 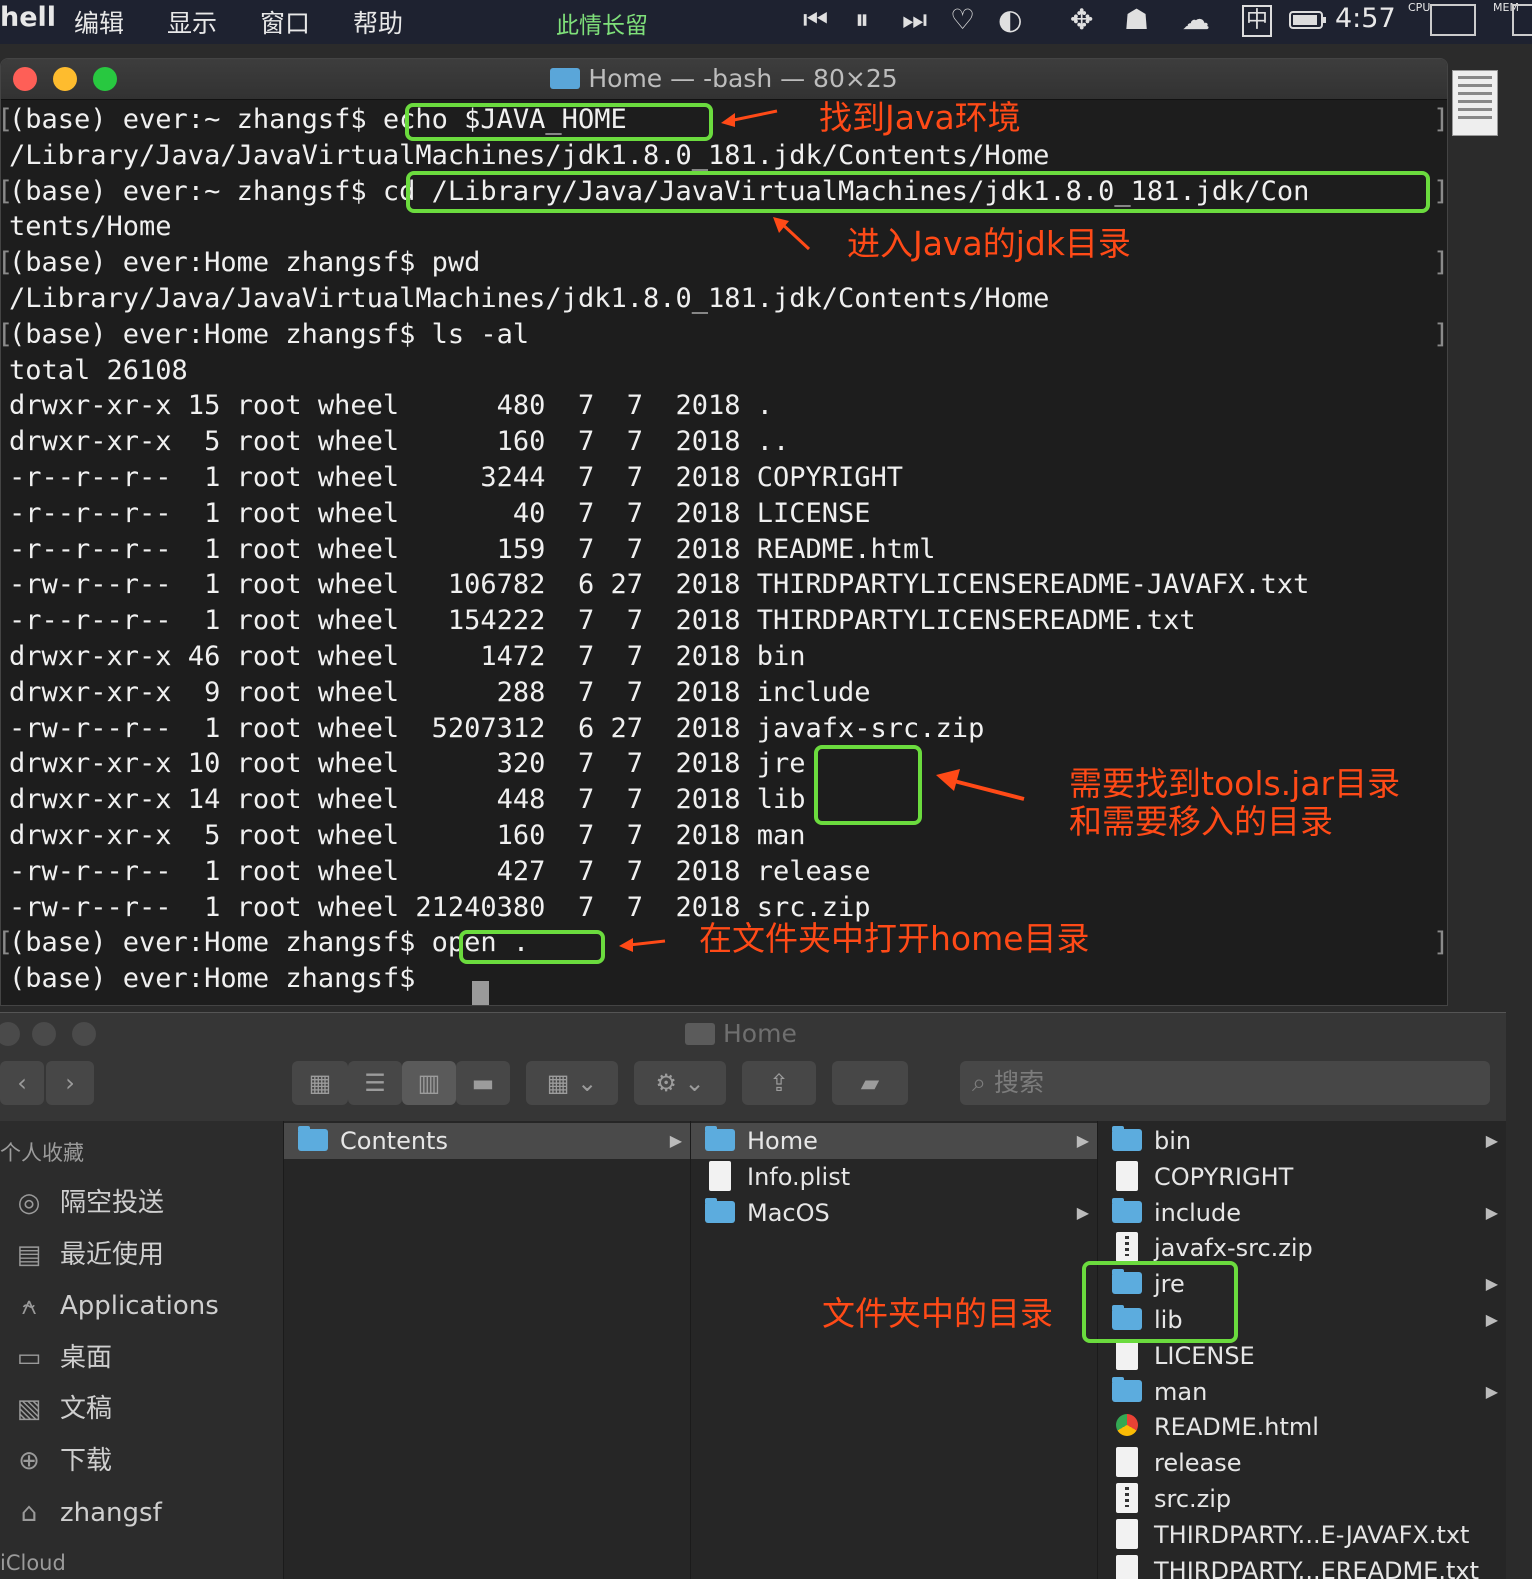 I want to click on close-button, so click(x=10, y=1034).